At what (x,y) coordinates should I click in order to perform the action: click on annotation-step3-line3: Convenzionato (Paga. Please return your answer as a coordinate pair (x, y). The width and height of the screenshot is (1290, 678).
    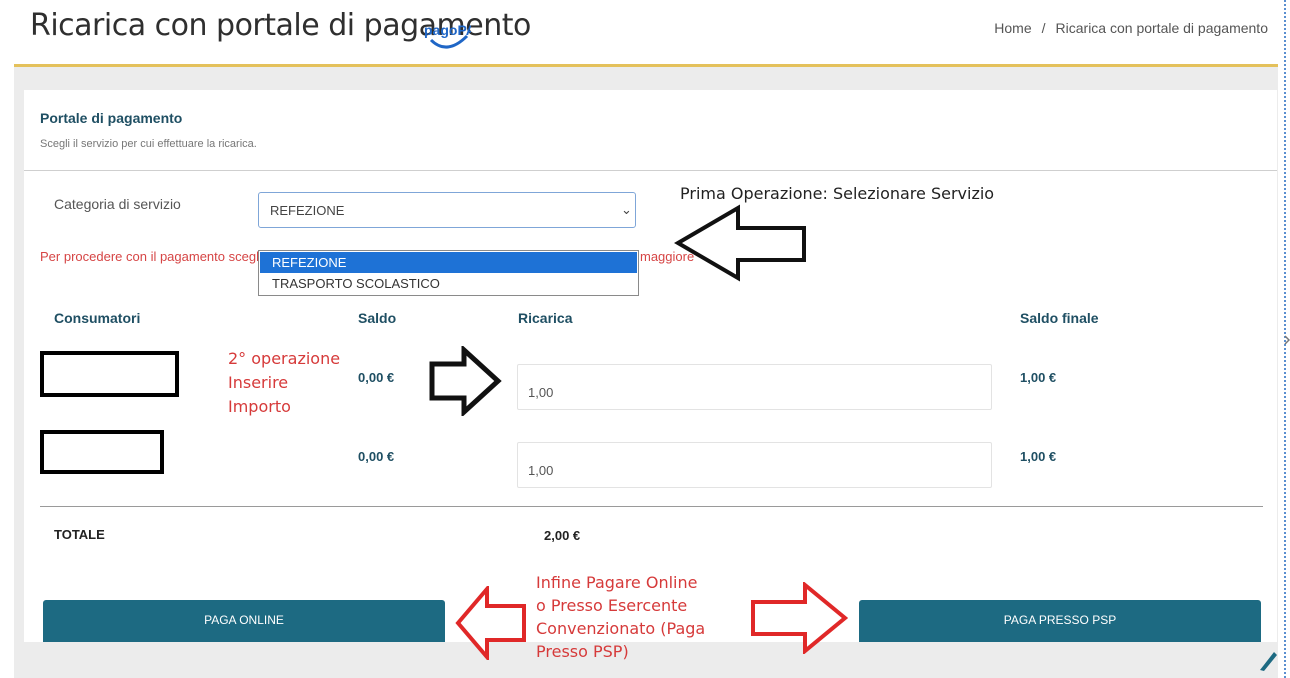
    Looking at the image, I should click on (621, 628).